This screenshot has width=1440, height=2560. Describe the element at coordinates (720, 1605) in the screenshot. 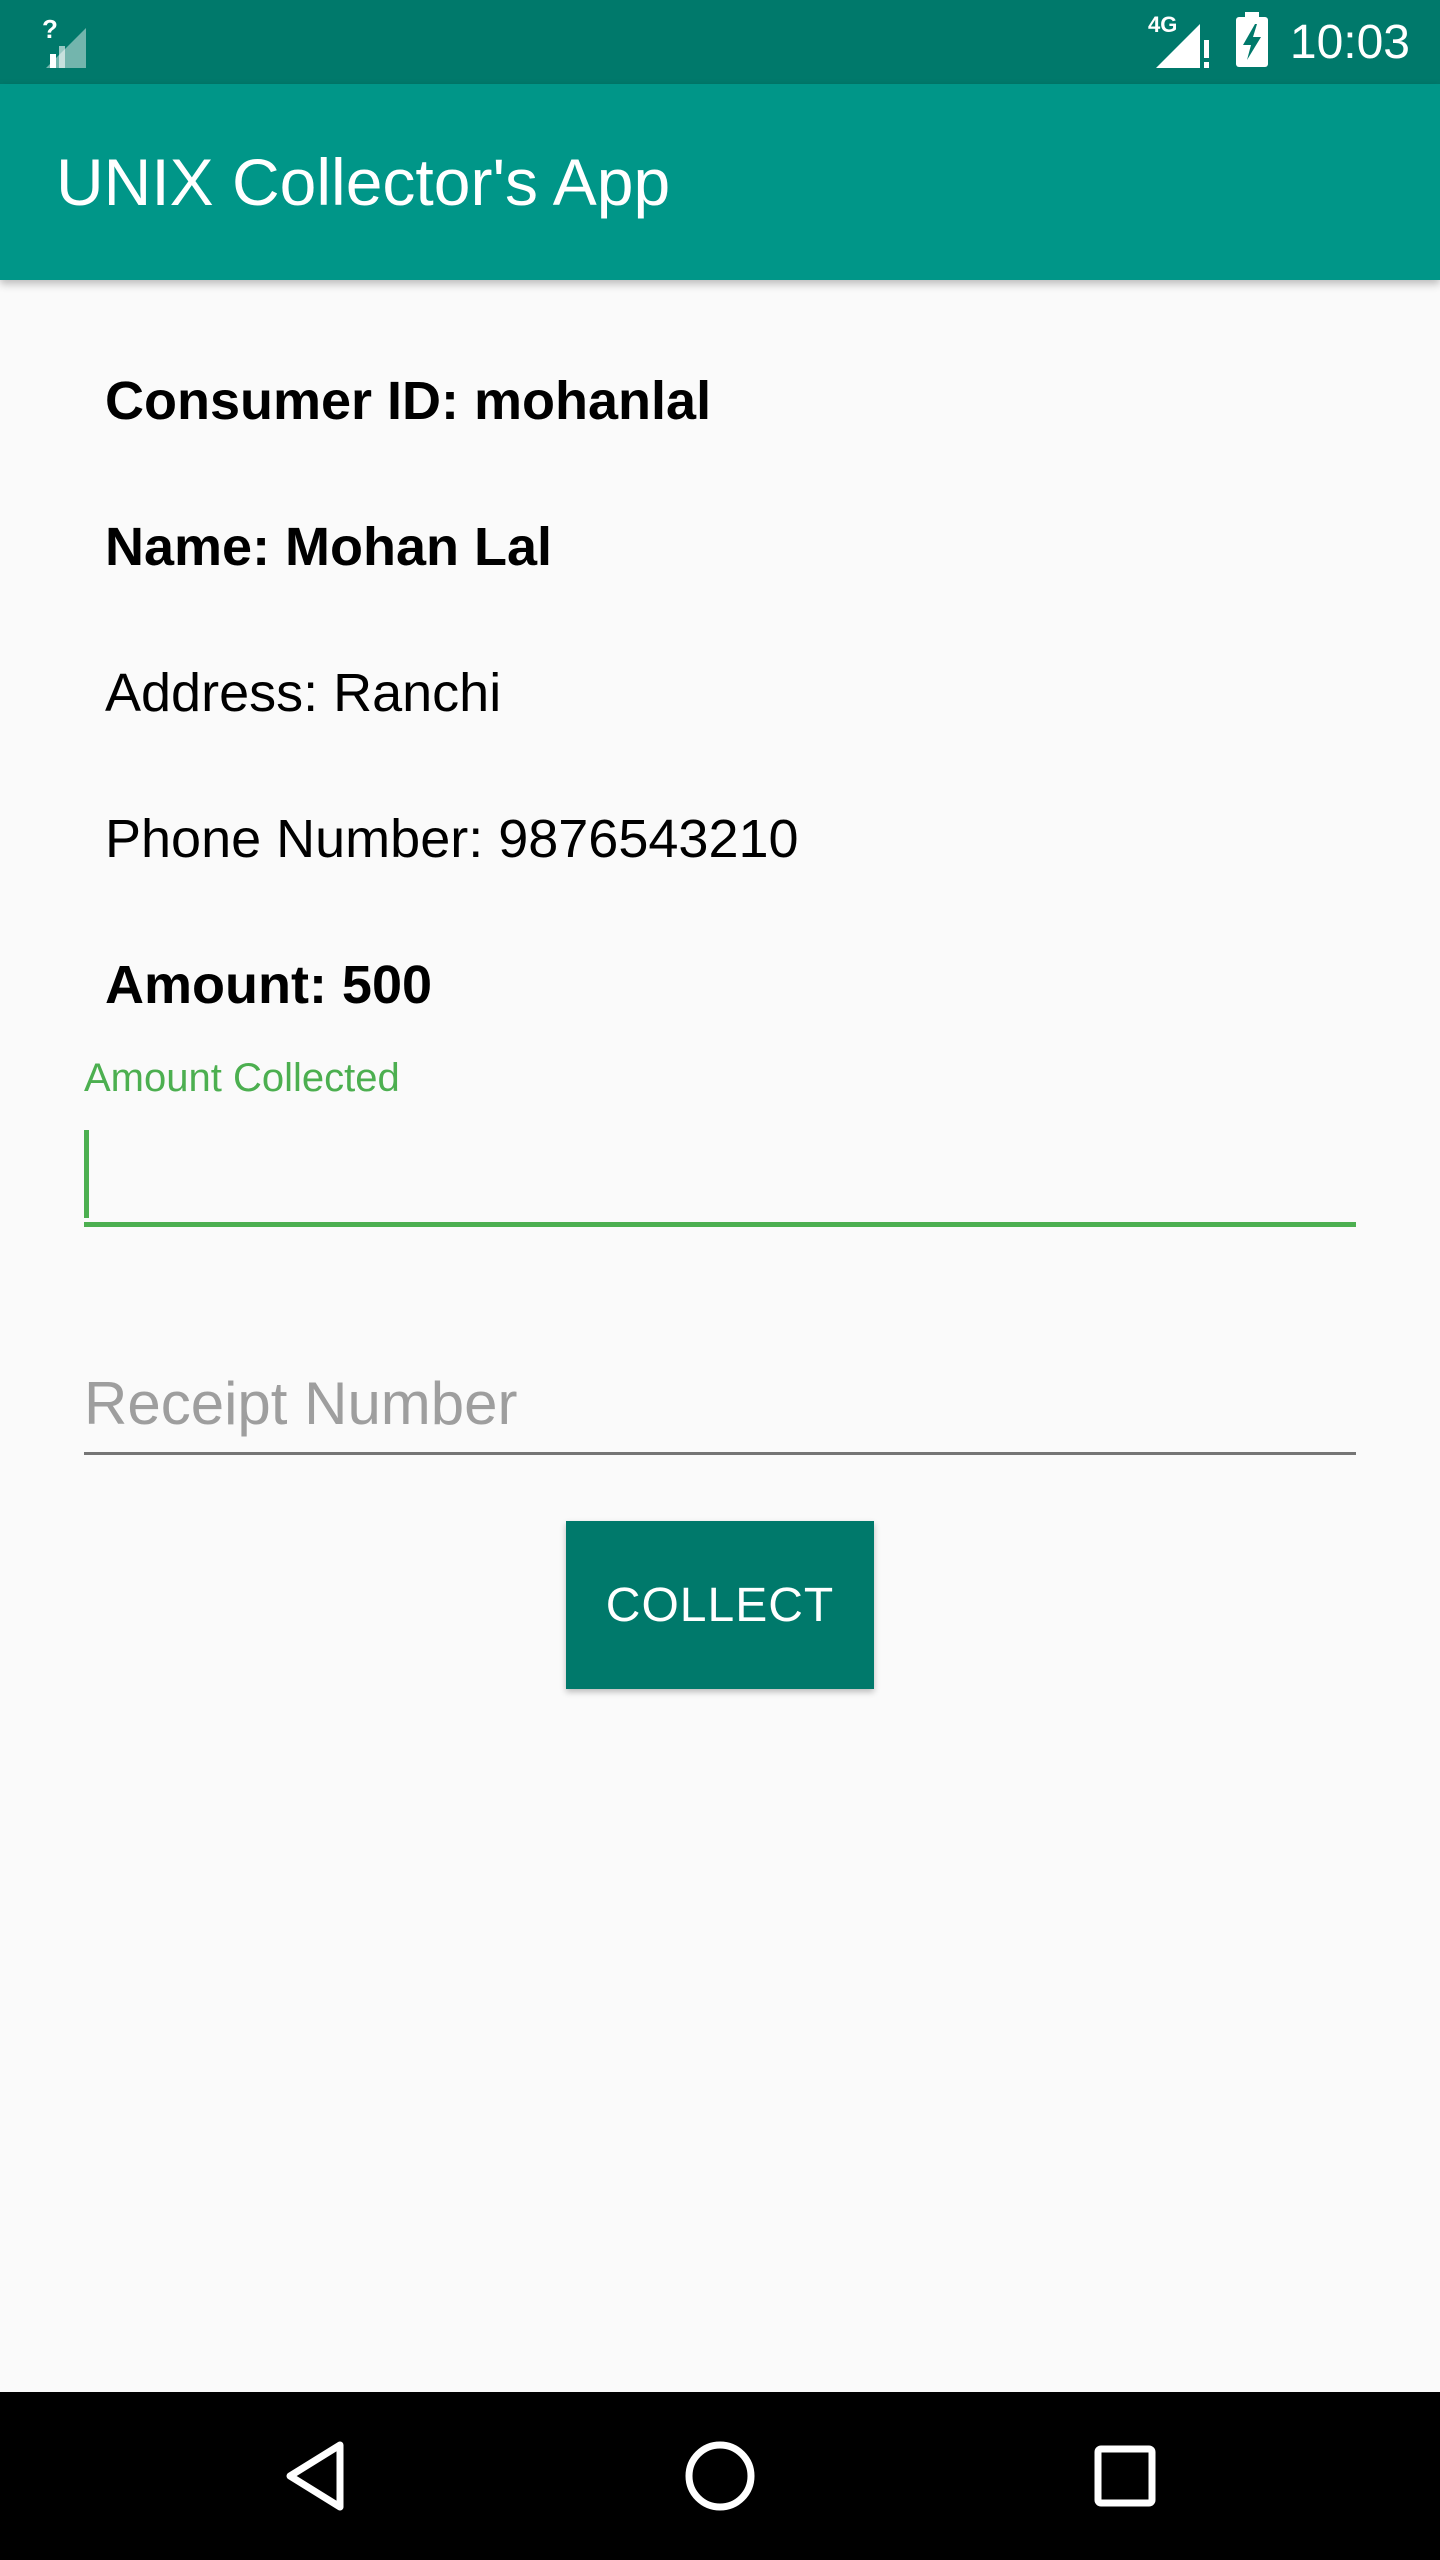

I see `collect-button: COLLECT` at that location.